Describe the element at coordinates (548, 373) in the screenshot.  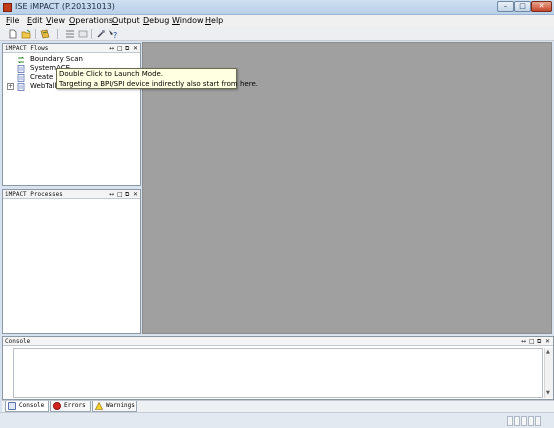
I see `console-scrollbar: ▲ ▼` at that location.